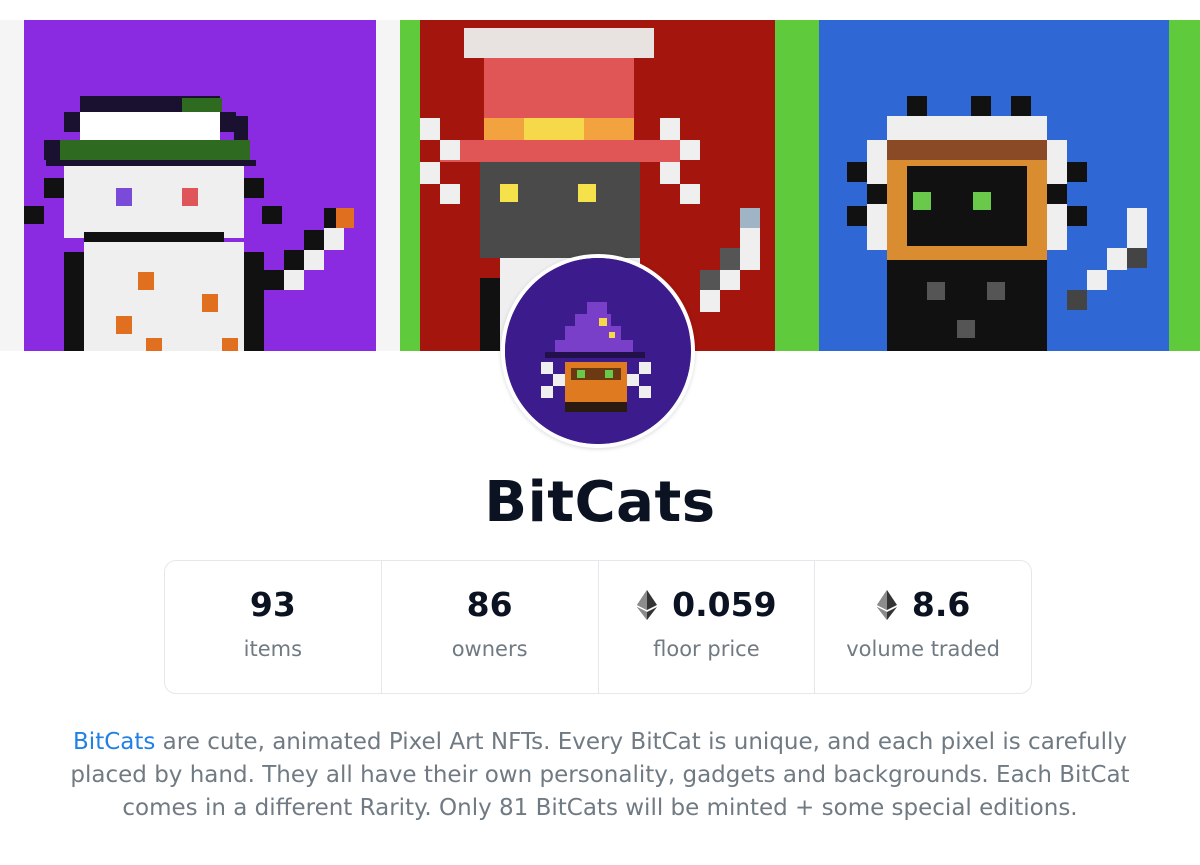 This screenshot has height=865, width=1200. I want to click on banner-top-strip, so click(600, 10).